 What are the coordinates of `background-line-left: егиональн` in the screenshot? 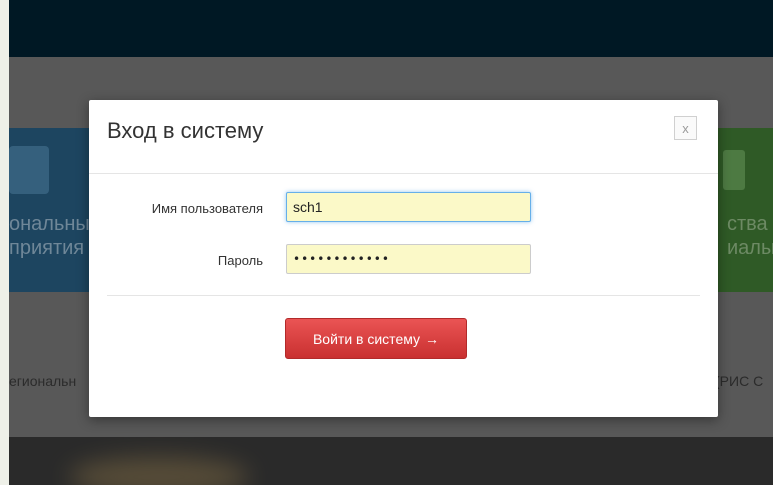 It's located at (43, 381).